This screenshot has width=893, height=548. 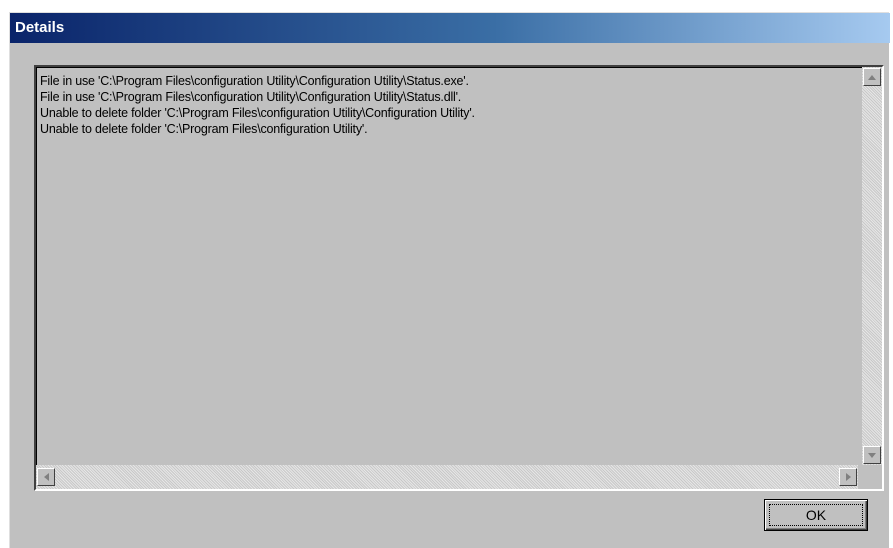 What do you see at coordinates (872, 266) in the screenshot?
I see `vertical-scrollbar` at bounding box center [872, 266].